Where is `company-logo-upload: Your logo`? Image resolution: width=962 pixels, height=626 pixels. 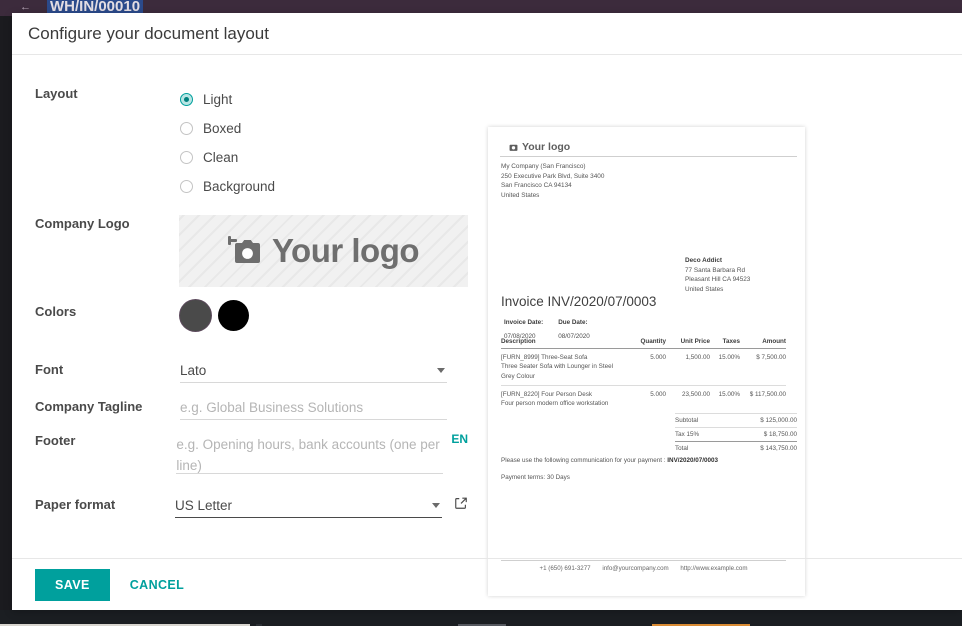
company-logo-upload: Your logo is located at coordinates (323, 251).